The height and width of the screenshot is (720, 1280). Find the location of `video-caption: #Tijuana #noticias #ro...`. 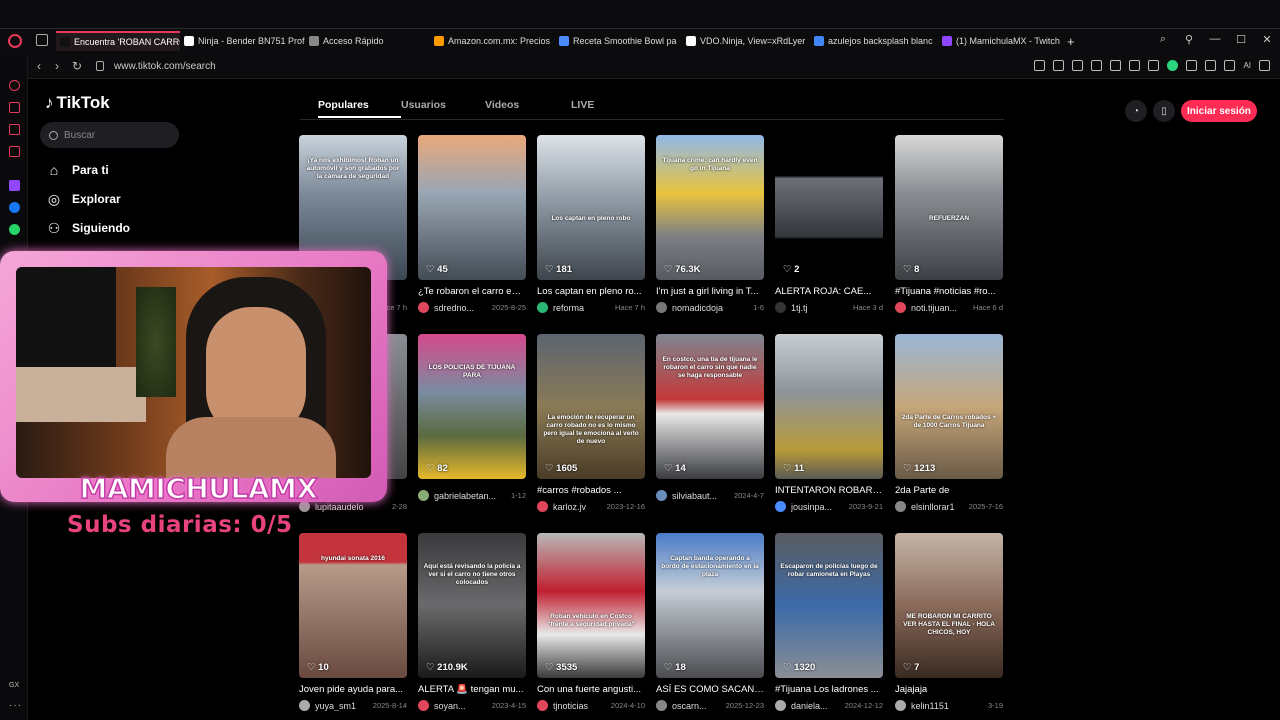

video-caption: #Tijuana #noticias #ro... is located at coordinates (949, 291).